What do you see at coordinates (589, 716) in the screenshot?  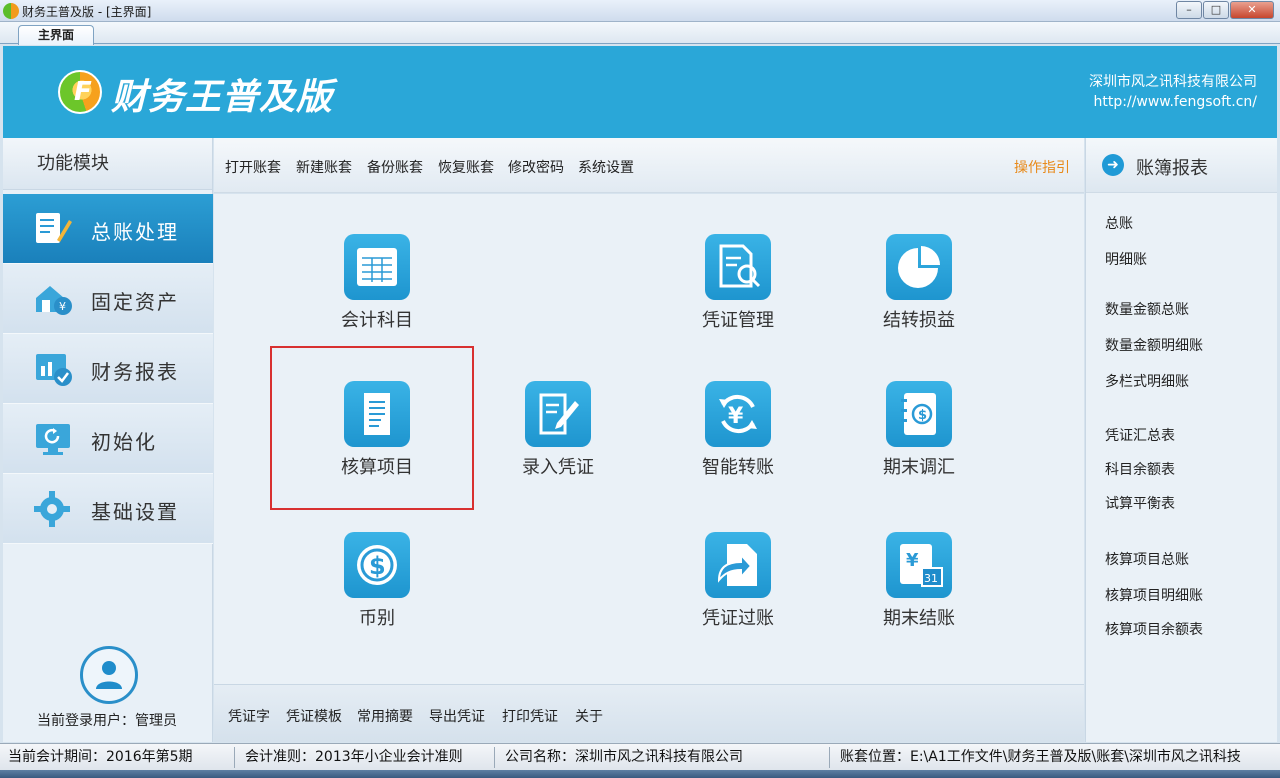 I see `about-link: 关于` at bounding box center [589, 716].